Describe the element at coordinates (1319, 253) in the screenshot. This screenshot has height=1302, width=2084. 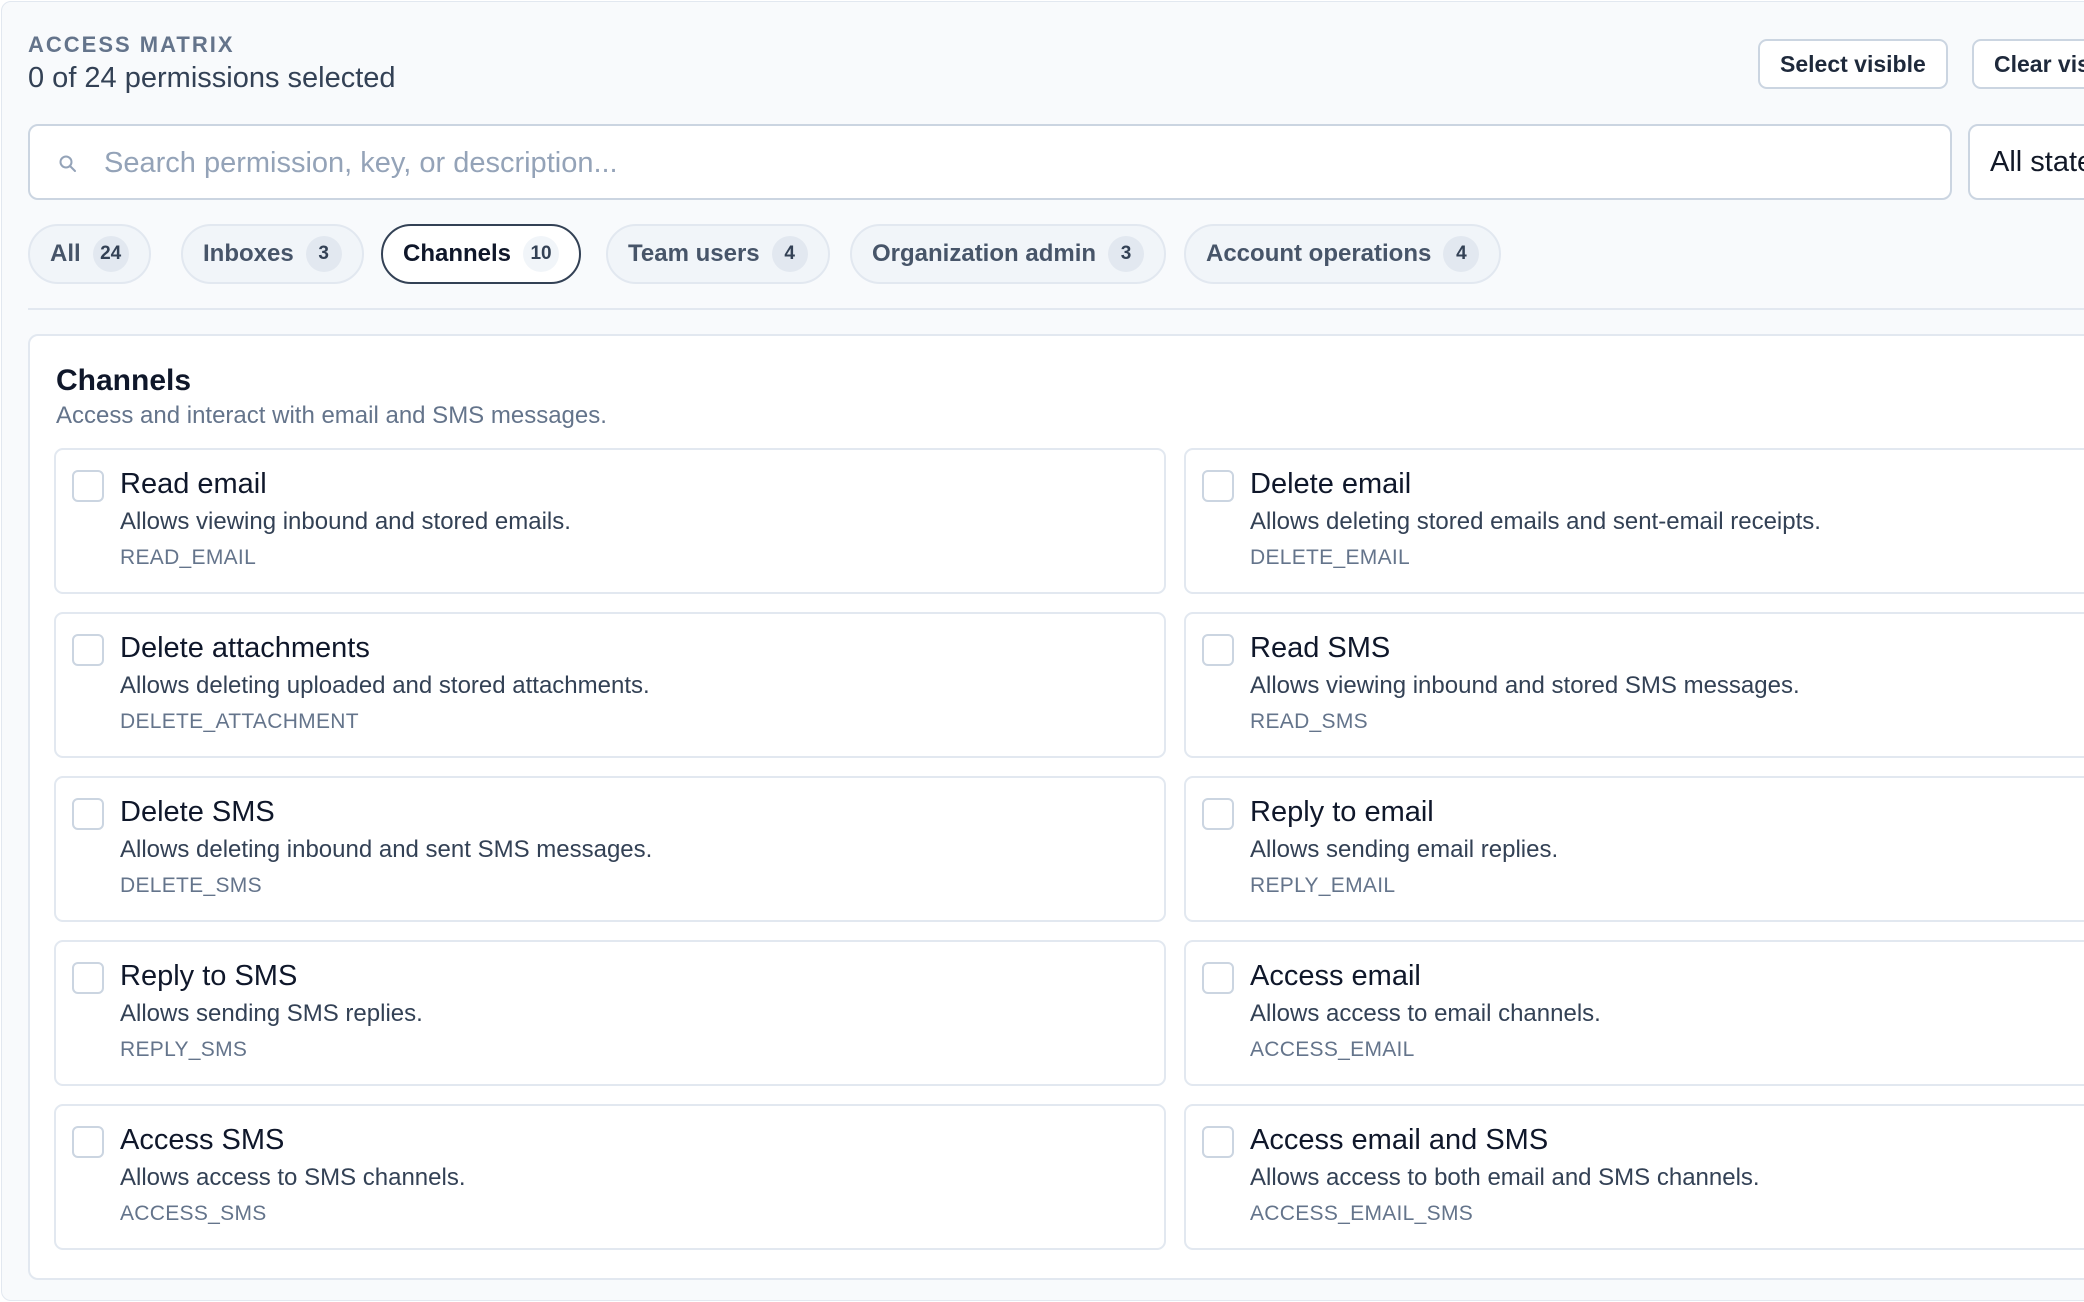
I see `tab-label: Account operations` at that location.